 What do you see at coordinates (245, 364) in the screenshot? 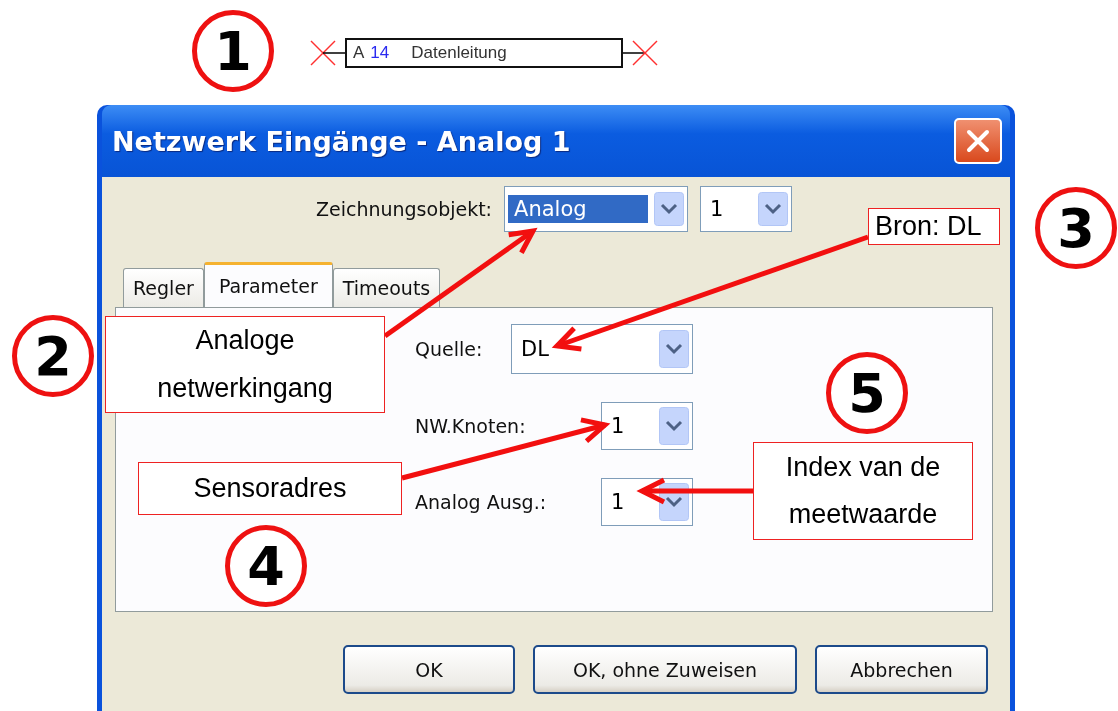
I see `callout-text: Analoge netwerkingang` at bounding box center [245, 364].